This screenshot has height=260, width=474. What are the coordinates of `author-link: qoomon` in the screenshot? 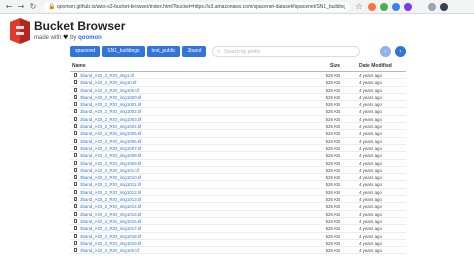 It's located at (90, 38).